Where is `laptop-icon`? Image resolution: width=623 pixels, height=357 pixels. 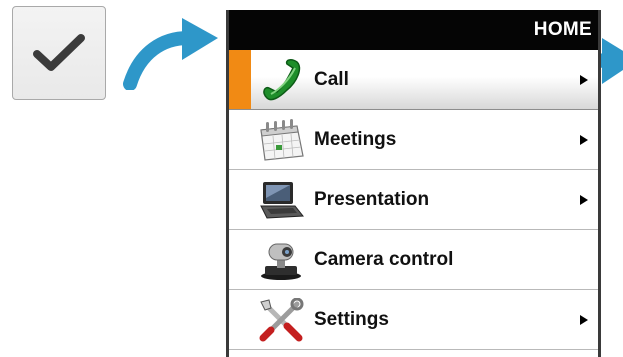 laptop-icon is located at coordinates (282, 200).